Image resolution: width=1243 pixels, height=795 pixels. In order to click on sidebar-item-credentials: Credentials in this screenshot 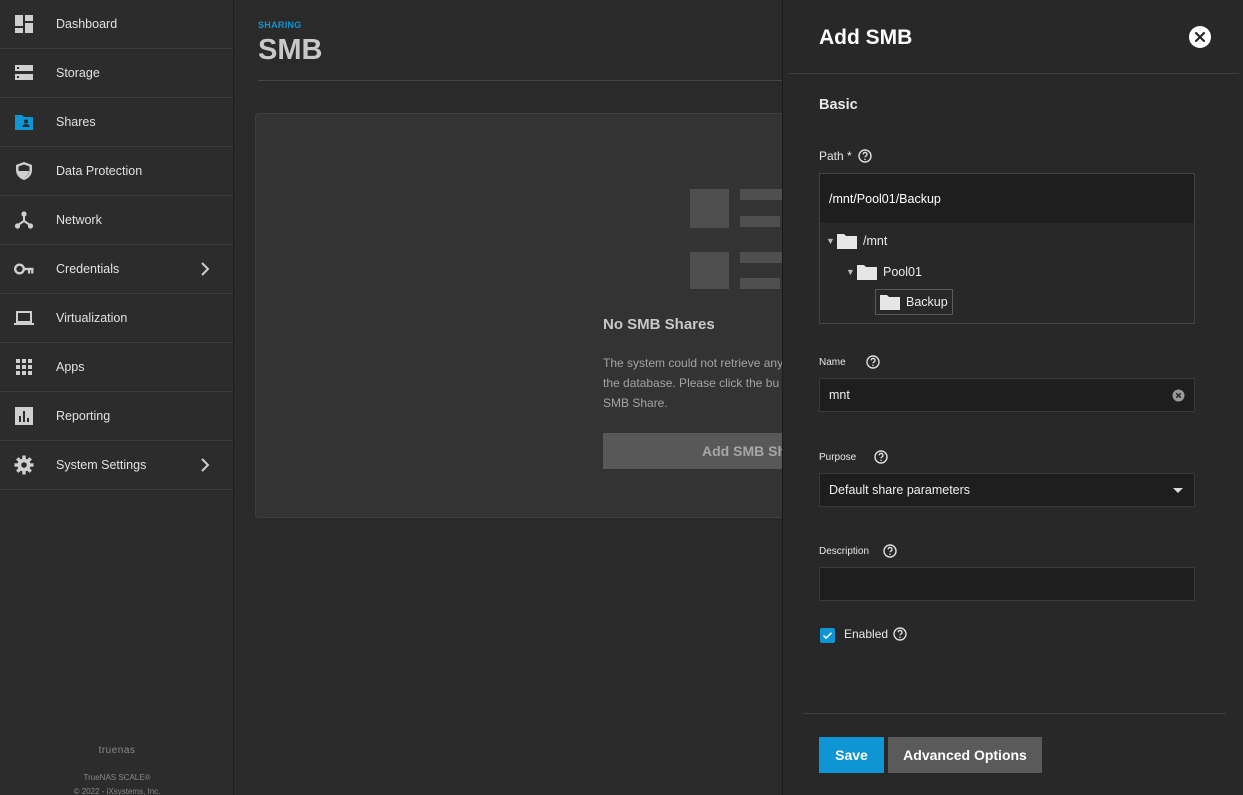, I will do `click(116, 269)`.